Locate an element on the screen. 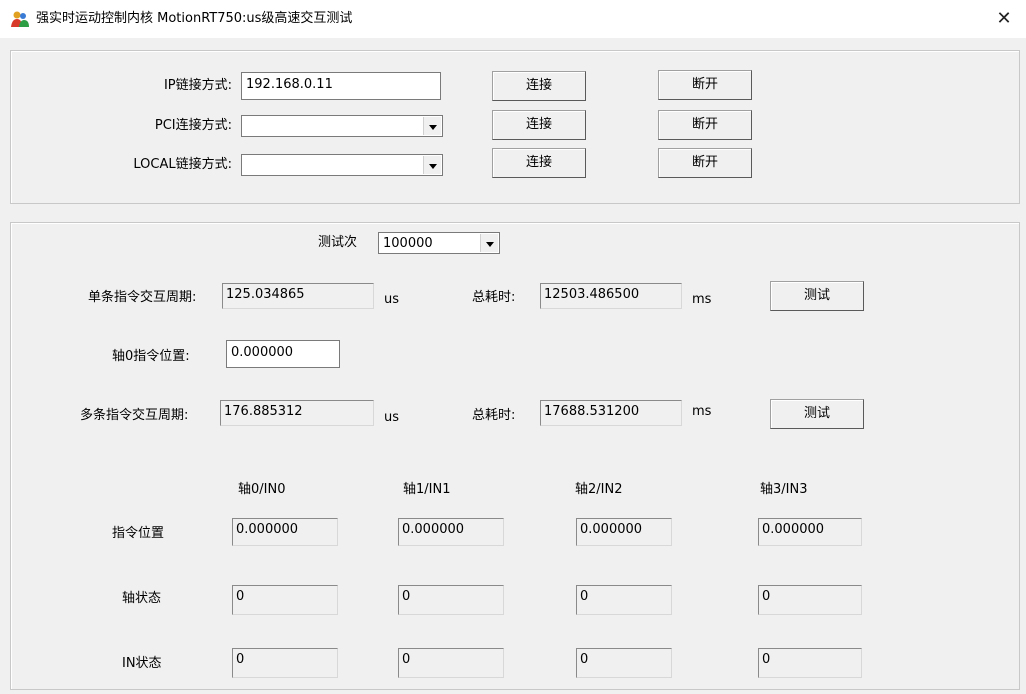 Image resolution: width=1026 pixels, height=694 pixels. test-count-label: 测试次 is located at coordinates (338, 242).